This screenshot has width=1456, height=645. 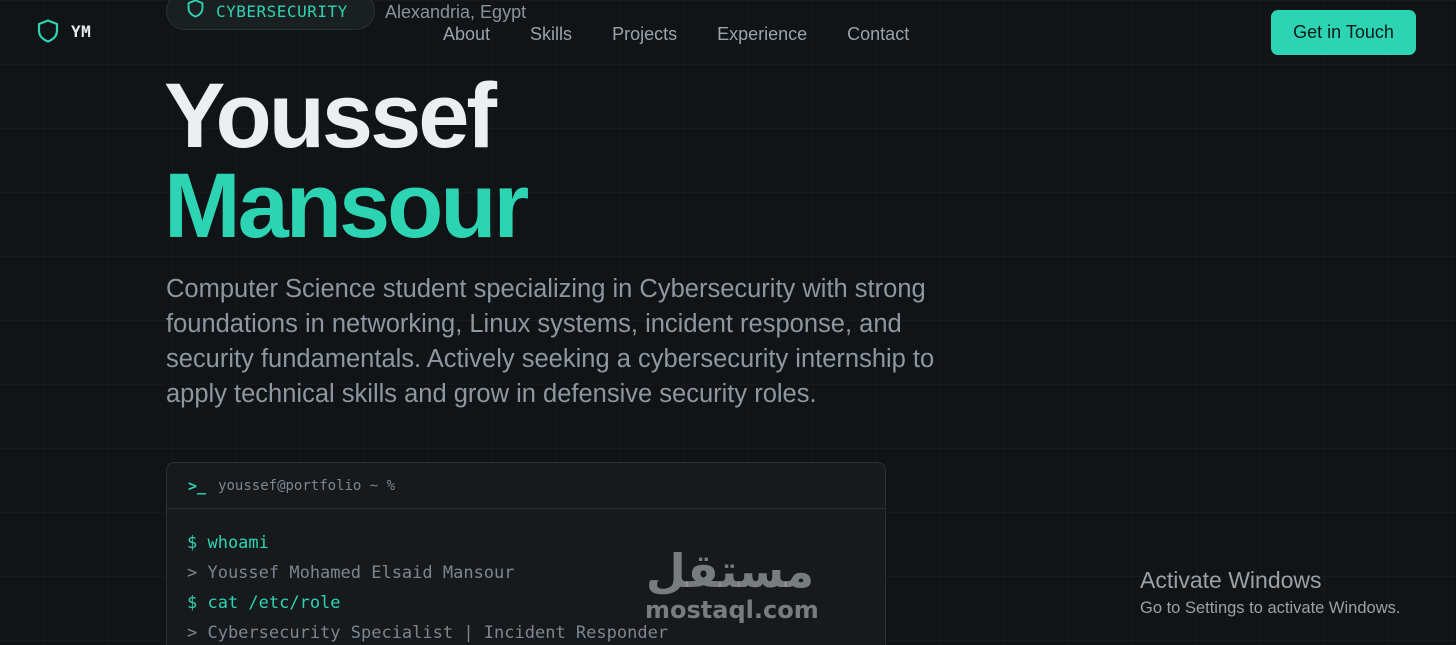 I want to click on nav-link-projects: Projects, so click(x=644, y=34).